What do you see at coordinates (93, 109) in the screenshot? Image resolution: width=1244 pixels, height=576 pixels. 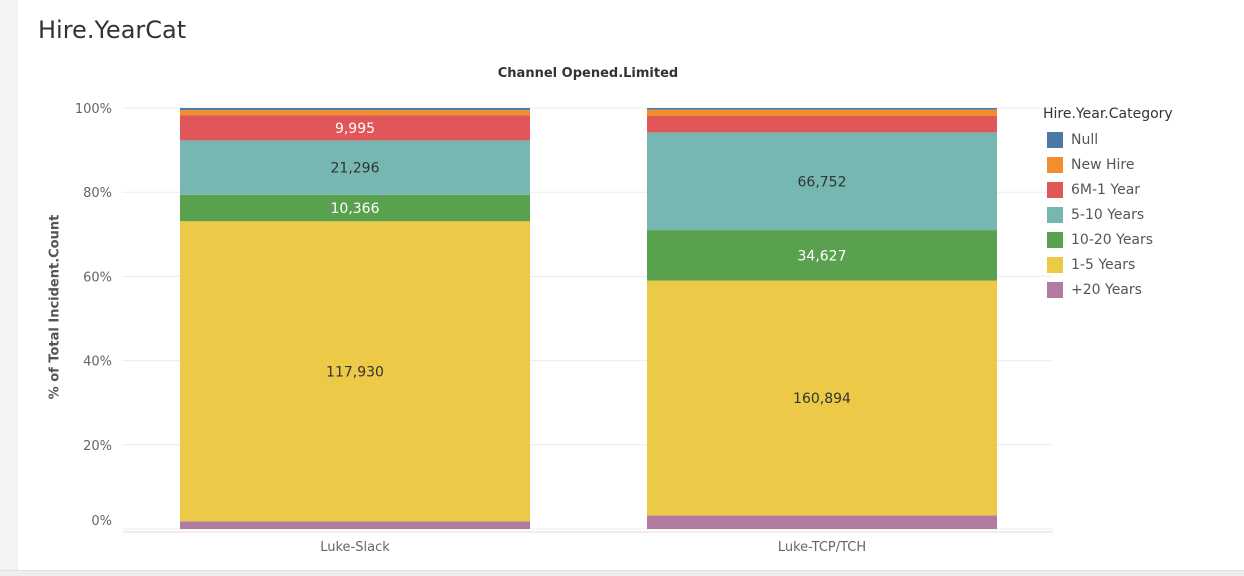 I see `y-tick-label: 100%` at bounding box center [93, 109].